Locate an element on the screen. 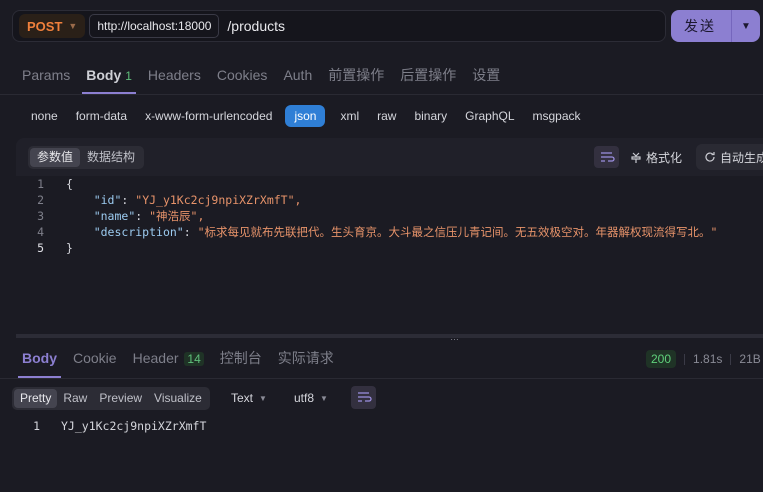 Image resolution: width=763 pixels, height=492 pixels. tab-console: 控制台 is located at coordinates (241, 360).